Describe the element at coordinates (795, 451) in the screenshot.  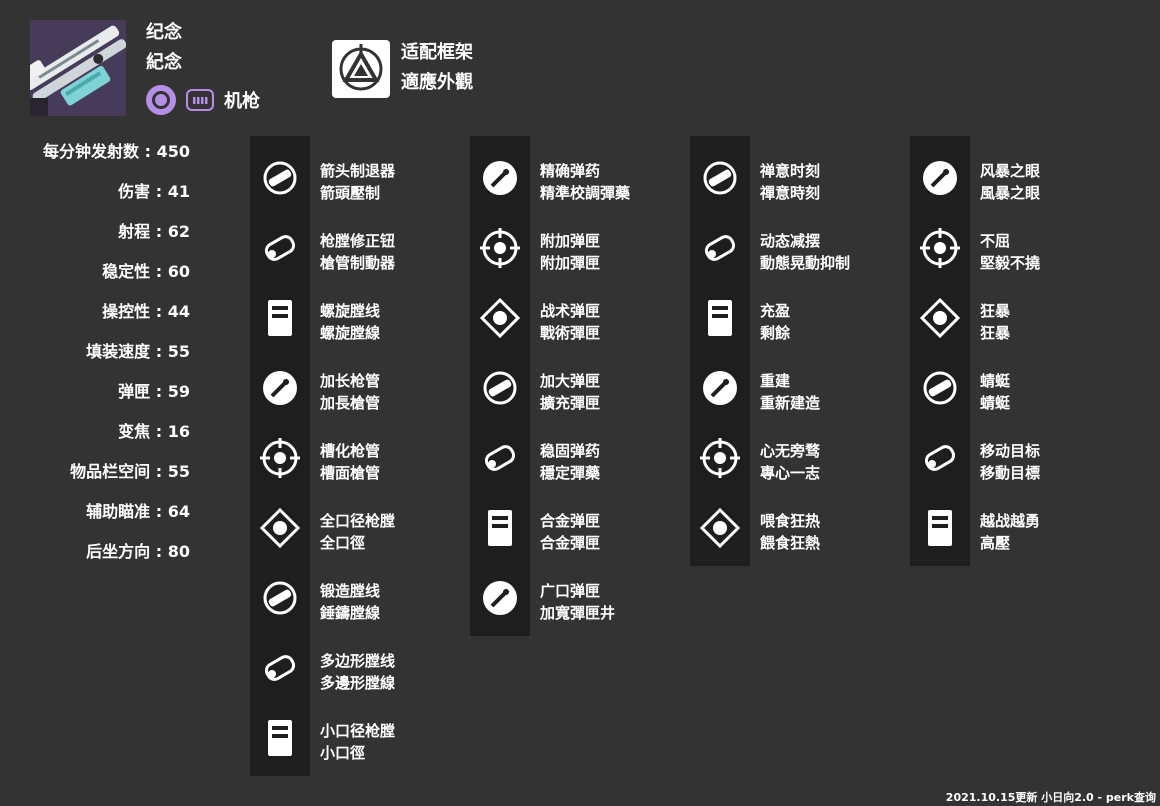
I see `perk-item: 心无旁骛 專心一志` at that location.